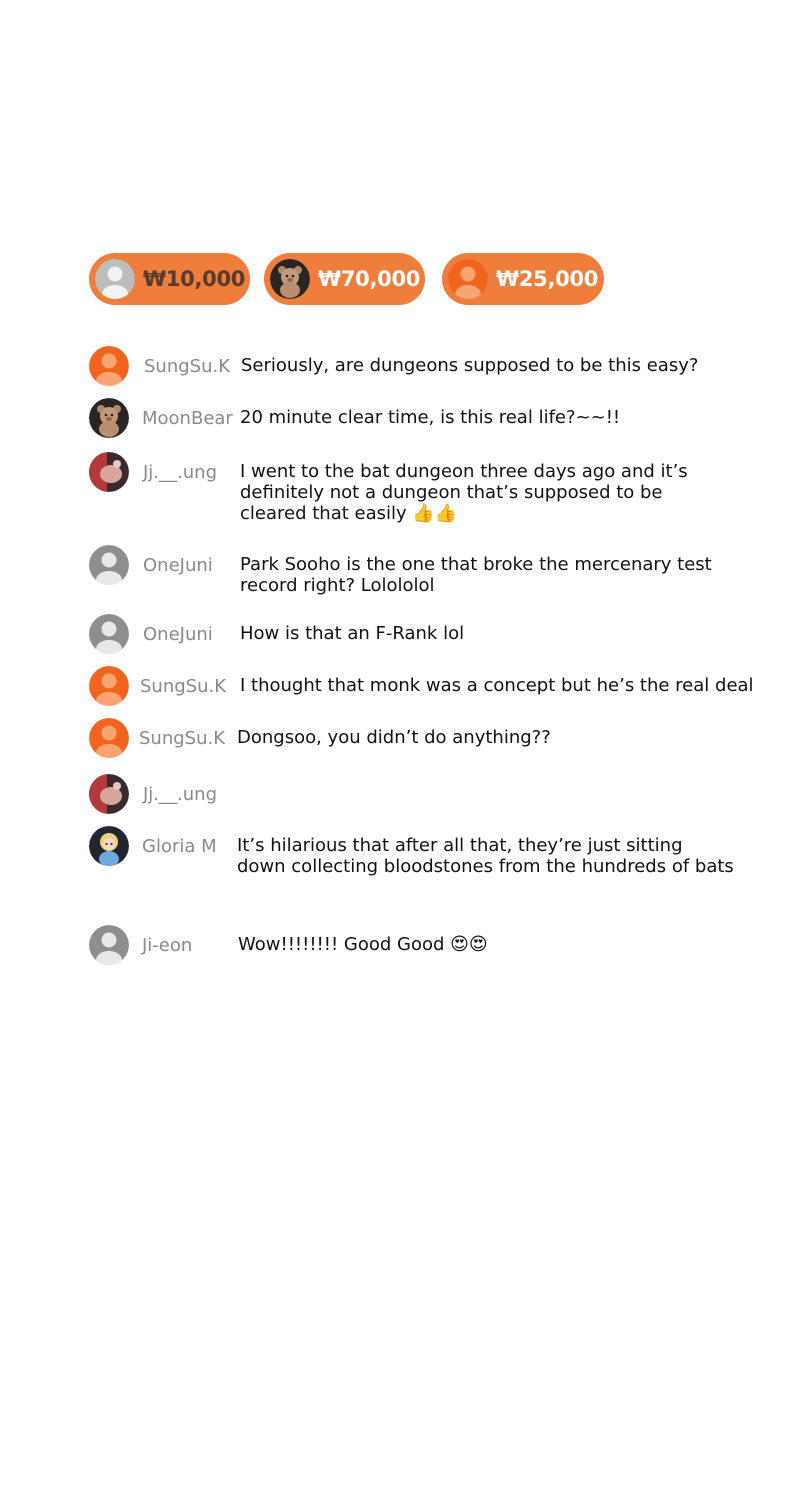 The image size is (800, 1500). Describe the element at coordinates (187, 418) in the screenshot. I see `comment-username: MoonBear` at that location.